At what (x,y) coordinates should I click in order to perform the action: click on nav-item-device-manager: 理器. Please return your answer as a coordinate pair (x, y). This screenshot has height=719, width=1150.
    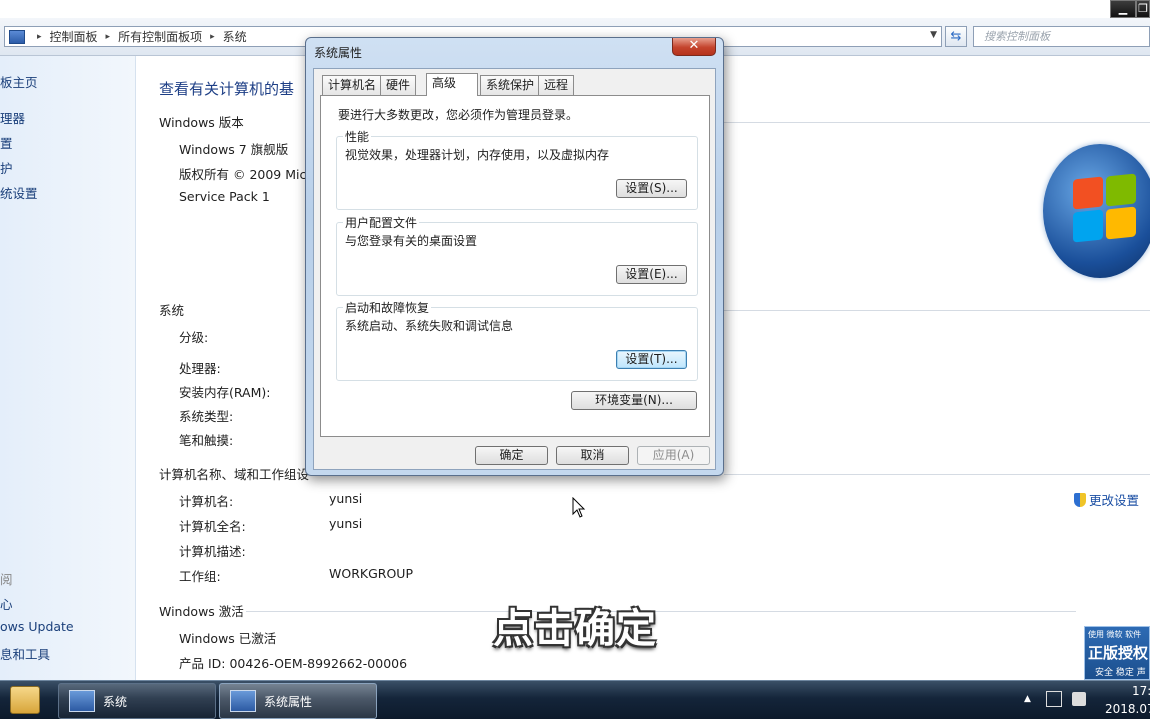
    Looking at the image, I should click on (12, 117).